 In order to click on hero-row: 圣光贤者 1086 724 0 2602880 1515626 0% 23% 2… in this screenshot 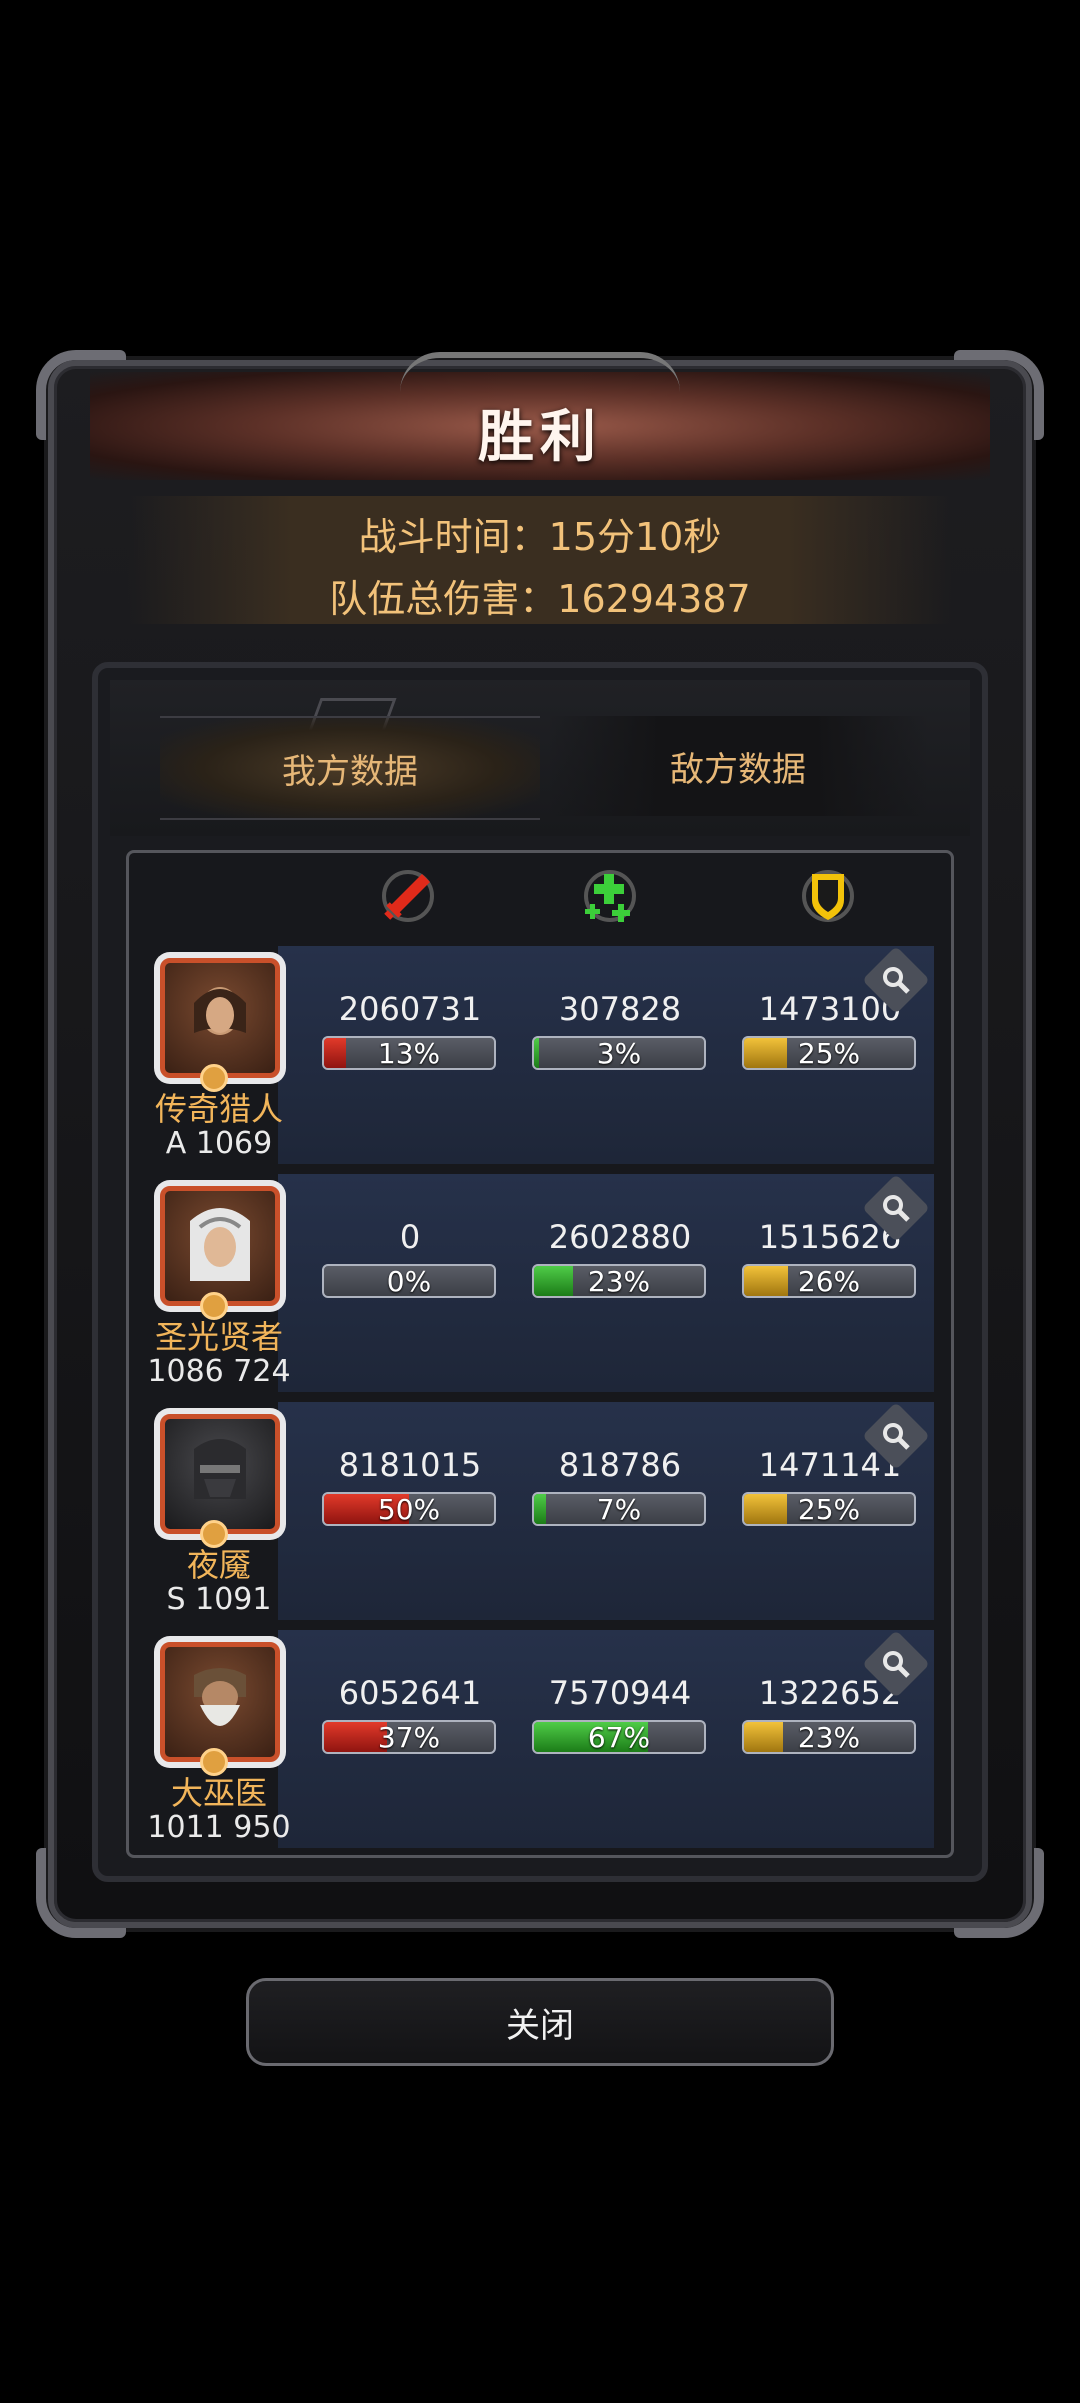, I will do `click(539, 1283)`.